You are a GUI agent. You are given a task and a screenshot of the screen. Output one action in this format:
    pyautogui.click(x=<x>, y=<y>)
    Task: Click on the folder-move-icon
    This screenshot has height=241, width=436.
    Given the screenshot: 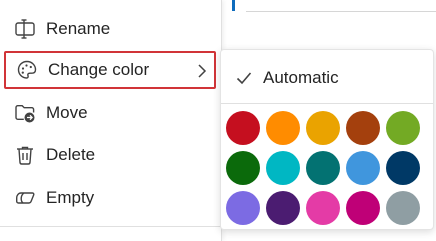 What is the action you would take?
    pyautogui.click(x=25, y=113)
    